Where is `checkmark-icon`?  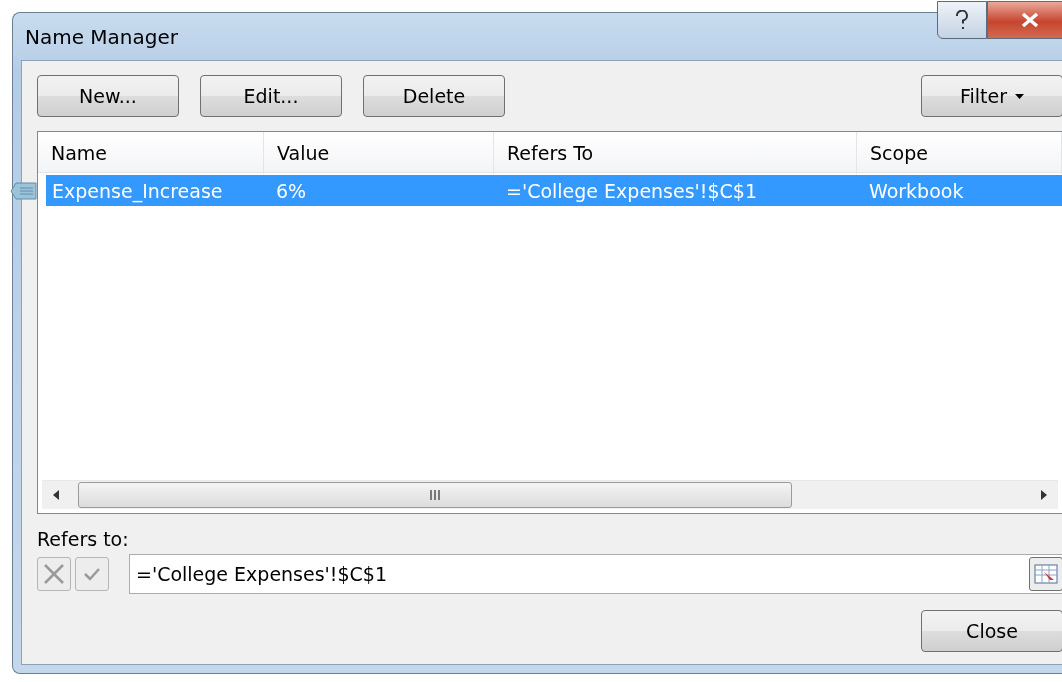 checkmark-icon is located at coordinates (92, 574).